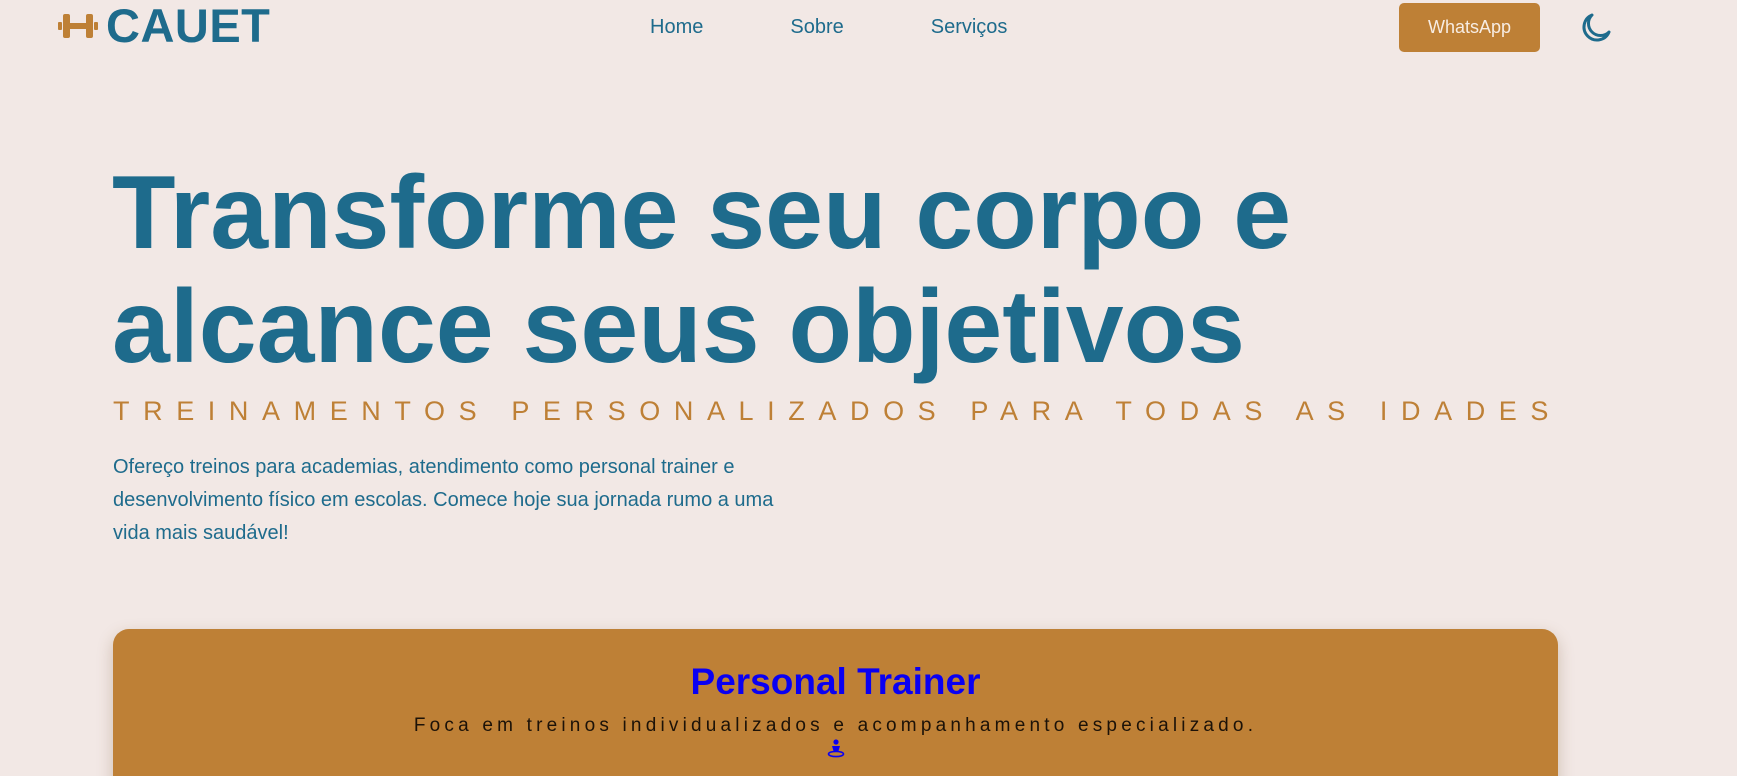 The image size is (1737, 776). I want to click on nav-link-servicos: Serviços, so click(969, 27).